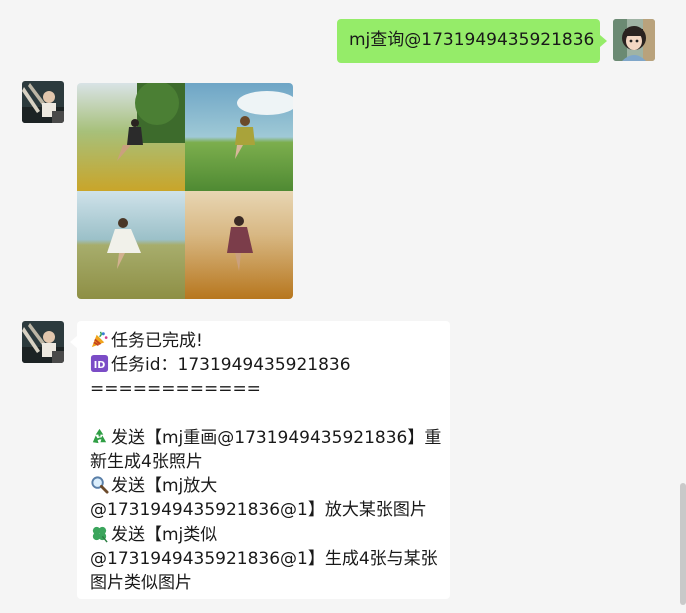  I want to click on similar-text-cont: @1731949435921836@1】生成4张与某张, so click(264, 558).